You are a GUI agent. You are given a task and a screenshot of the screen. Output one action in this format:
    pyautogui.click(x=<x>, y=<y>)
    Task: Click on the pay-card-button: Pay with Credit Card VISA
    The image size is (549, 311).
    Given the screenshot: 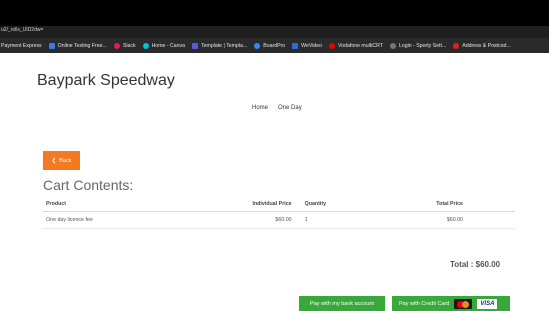 What is the action you would take?
    pyautogui.click(x=451, y=303)
    